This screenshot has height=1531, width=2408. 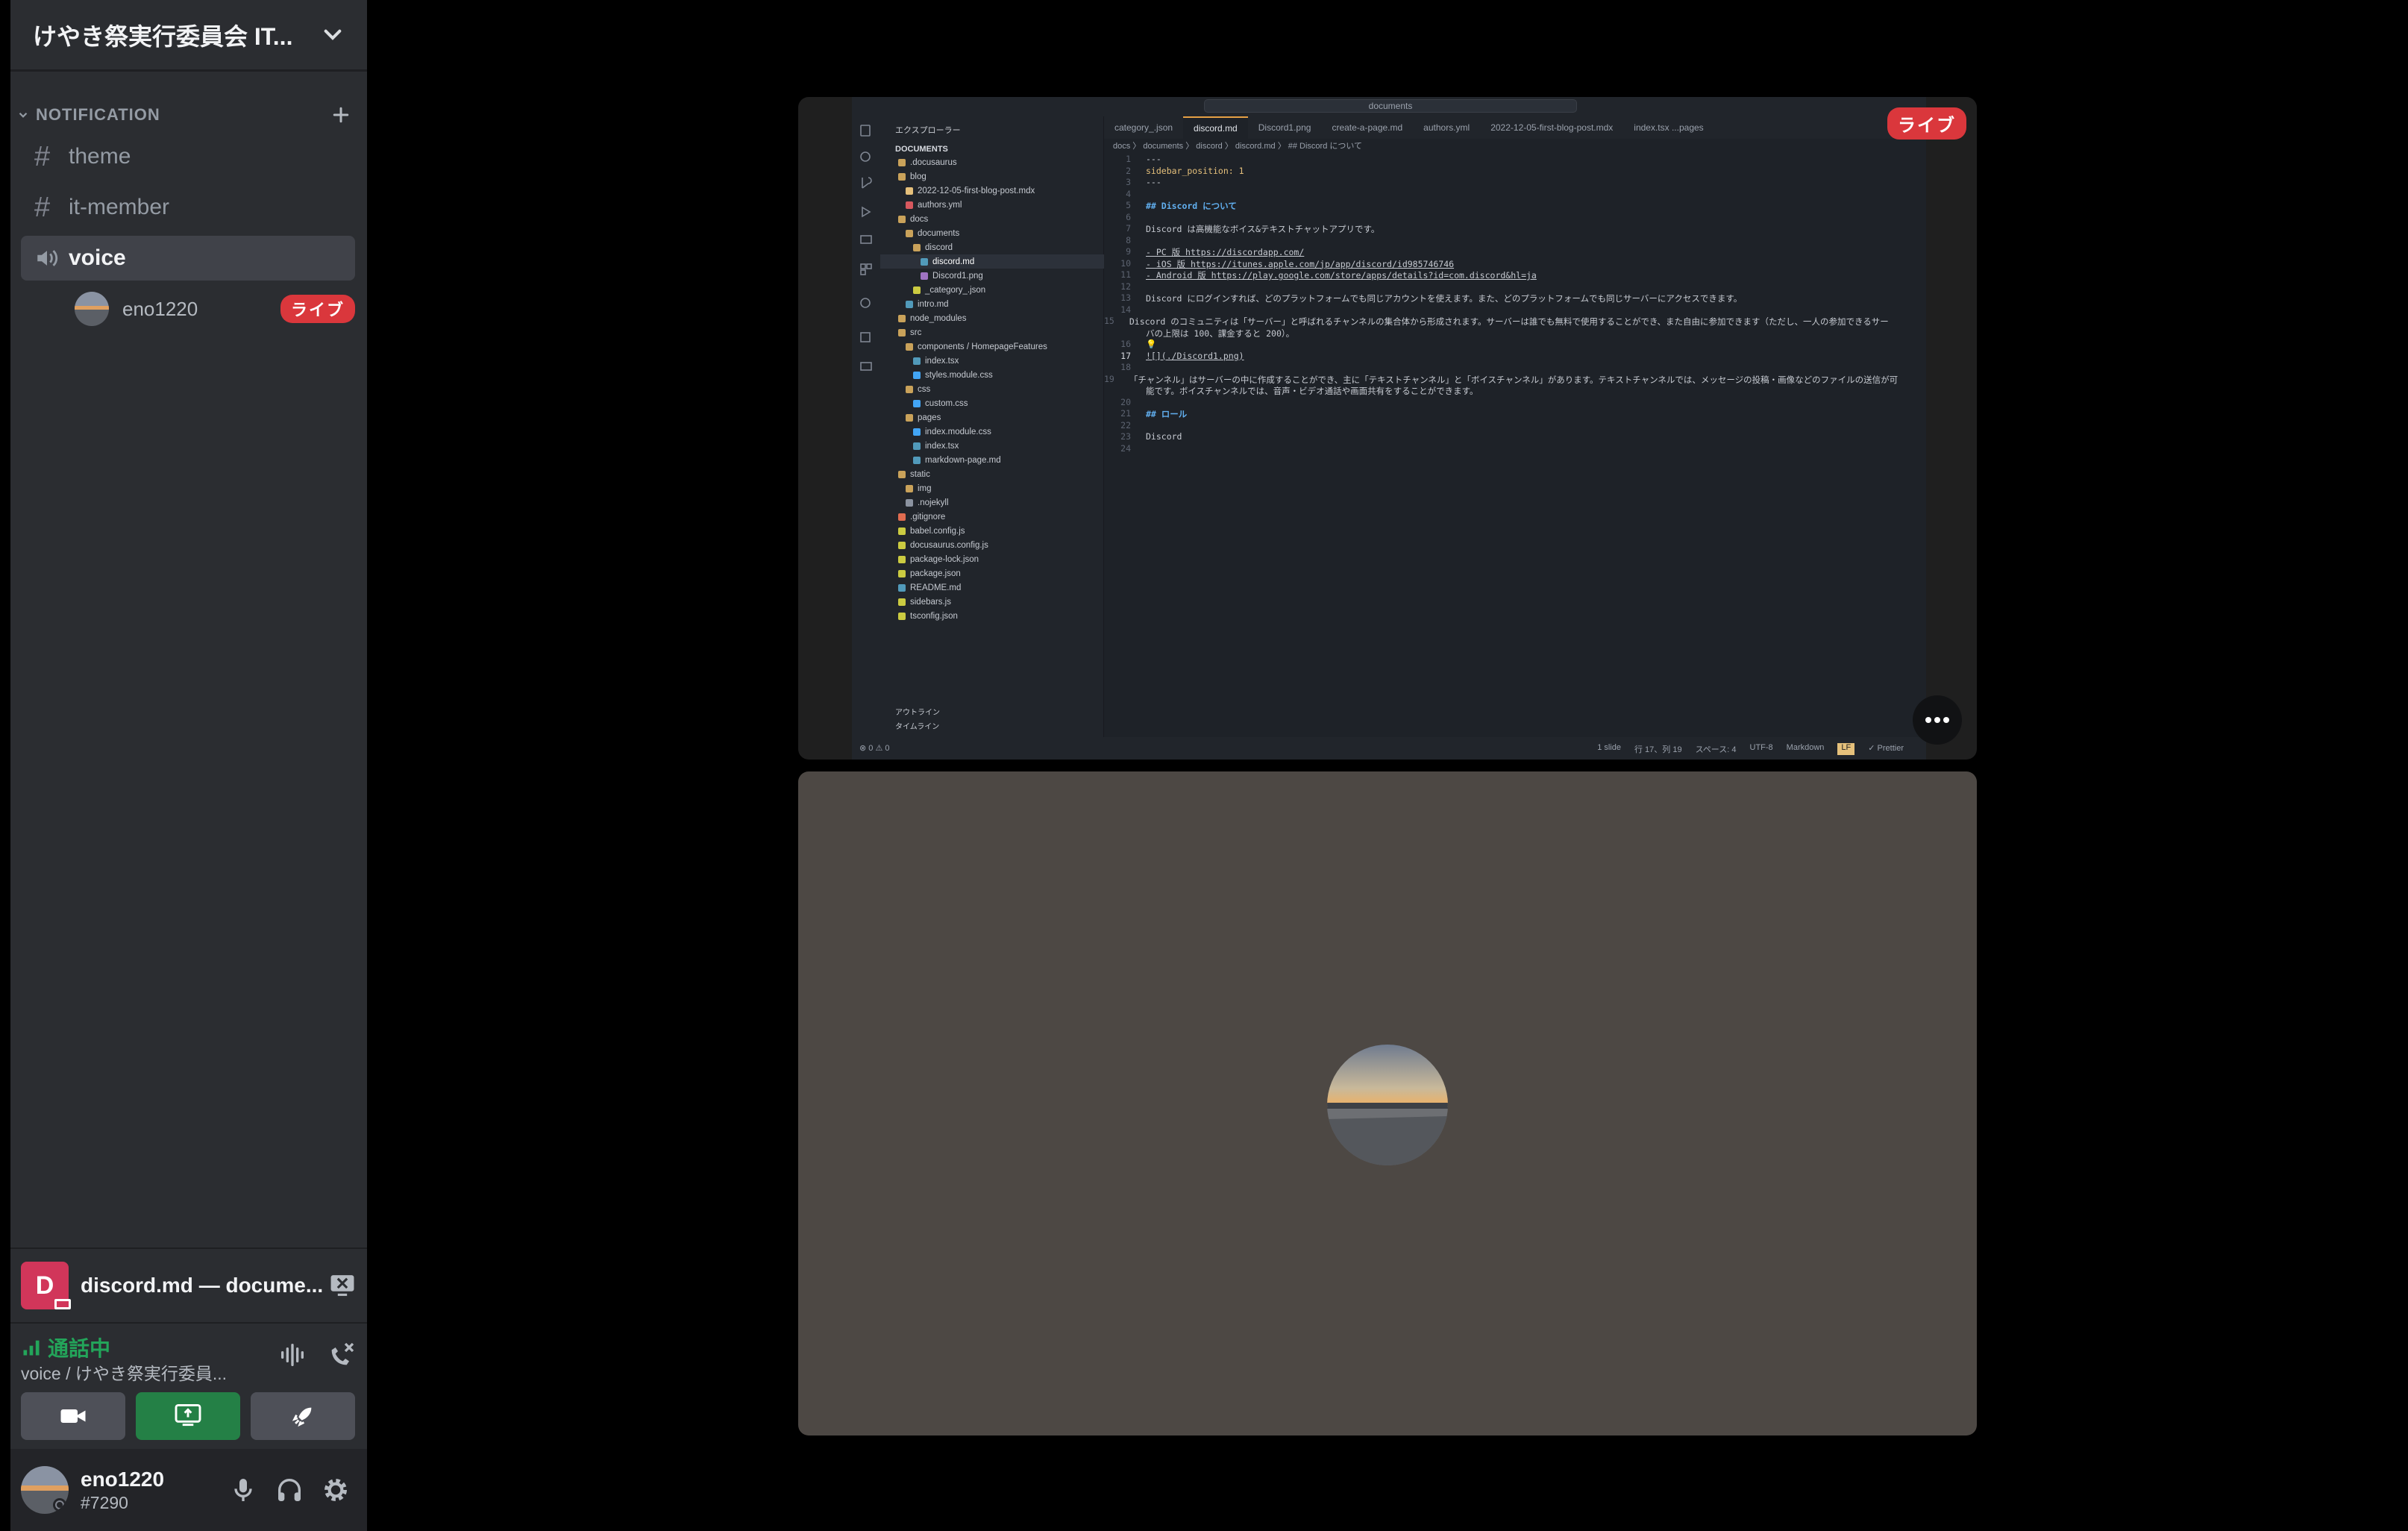 What do you see at coordinates (992, 417) in the screenshot?
I see `tree-folder: pages` at bounding box center [992, 417].